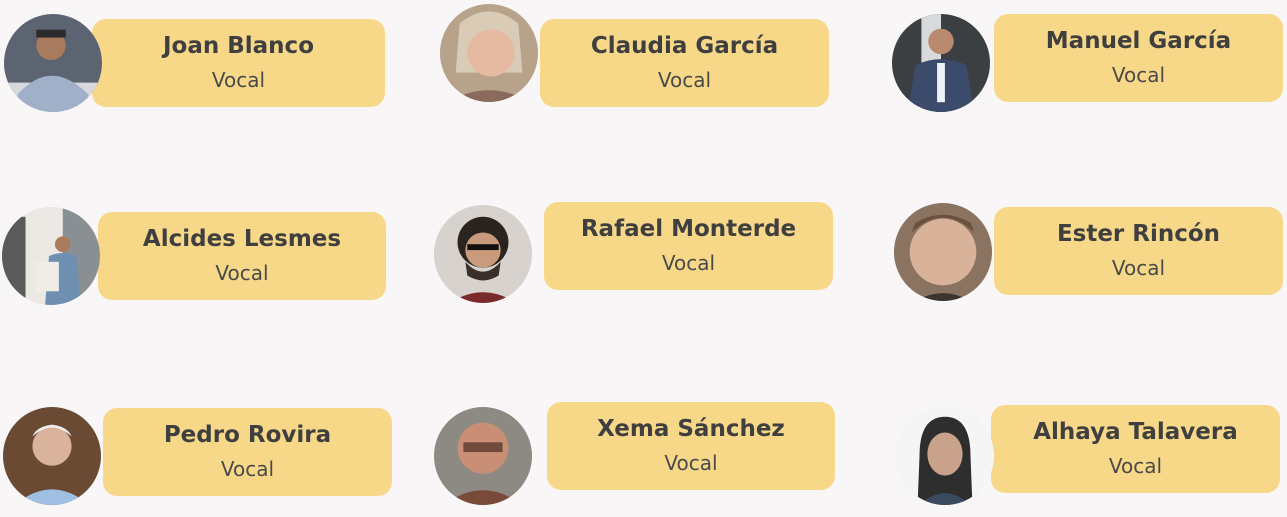 Image resolution: width=1287 pixels, height=517 pixels. I want to click on member-name: Alhaya Talavera, so click(1135, 432).